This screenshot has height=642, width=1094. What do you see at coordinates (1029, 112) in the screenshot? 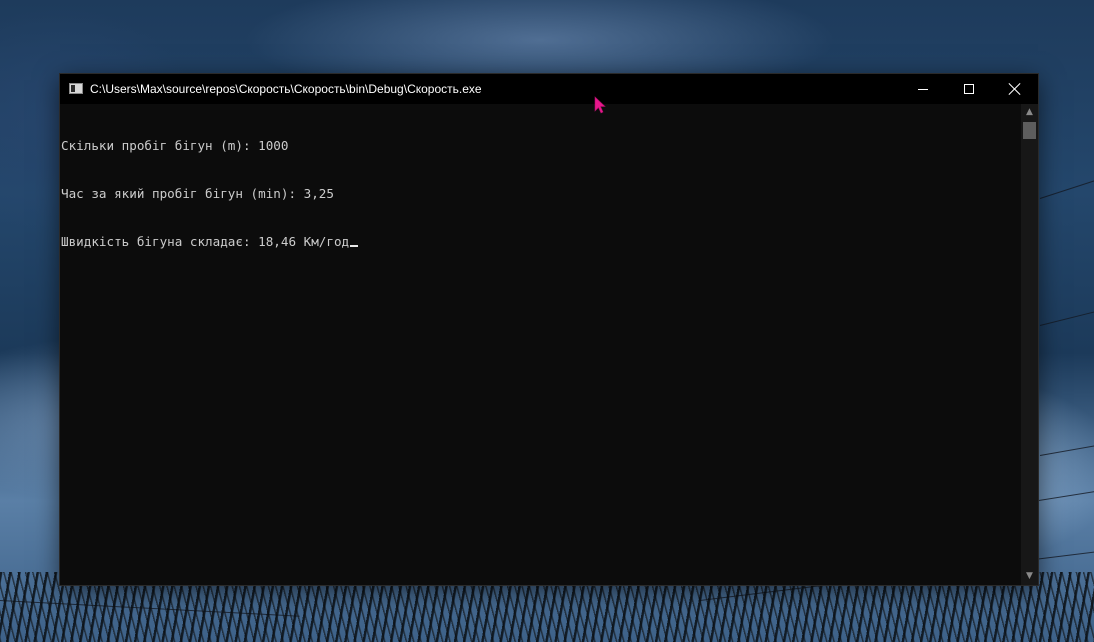
I see `scroll-up-button: ▲` at bounding box center [1029, 112].